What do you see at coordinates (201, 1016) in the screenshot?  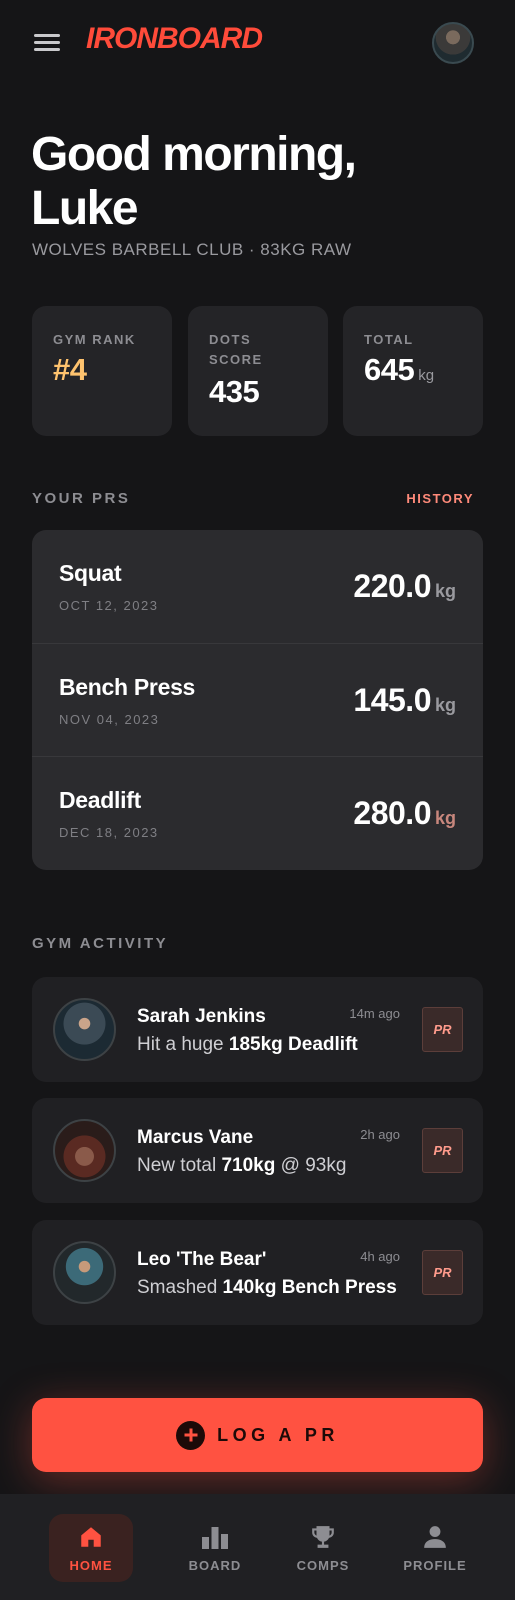 I see `activity-user-name: Sarah Jenkins` at bounding box center [201, 1016].